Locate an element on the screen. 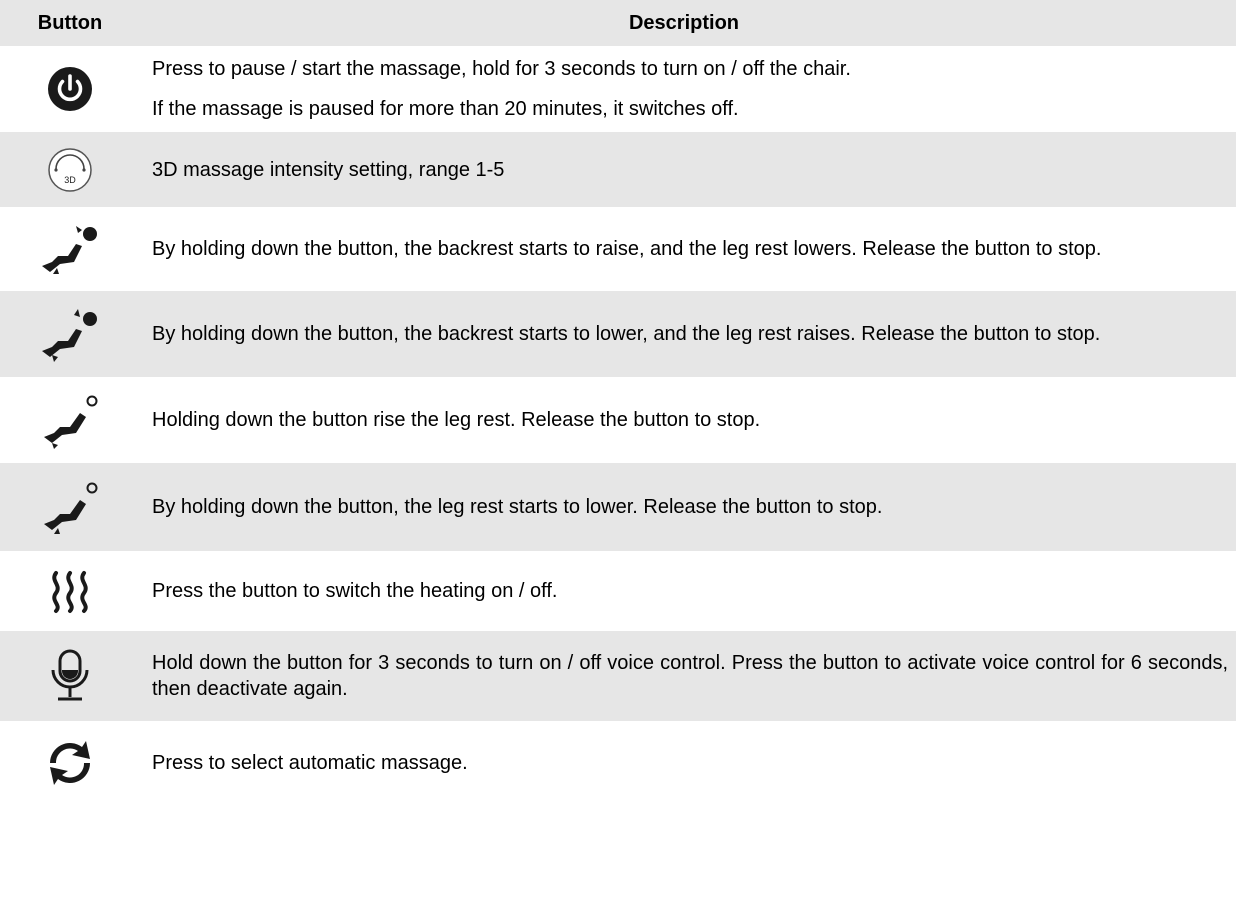 Image resolution: width=1236 pixels, height=902 pixels. table-header: Button Description is located at coordinates (618, 23).